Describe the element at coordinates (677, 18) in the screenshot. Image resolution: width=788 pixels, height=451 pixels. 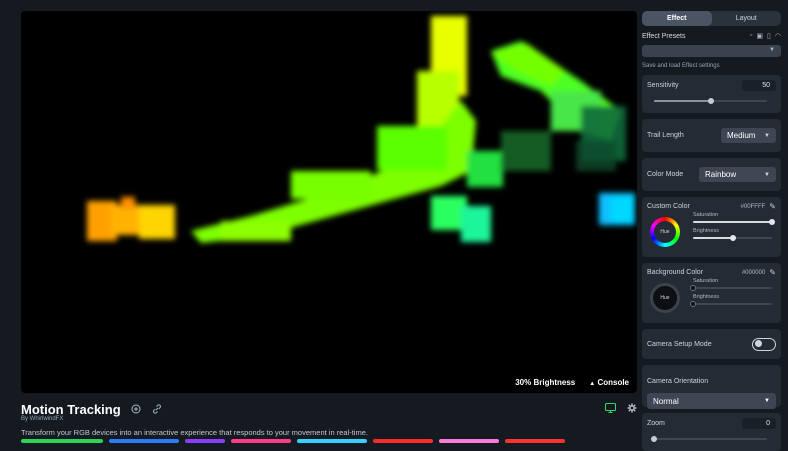
I see `tab-effect: Effect` at that location.